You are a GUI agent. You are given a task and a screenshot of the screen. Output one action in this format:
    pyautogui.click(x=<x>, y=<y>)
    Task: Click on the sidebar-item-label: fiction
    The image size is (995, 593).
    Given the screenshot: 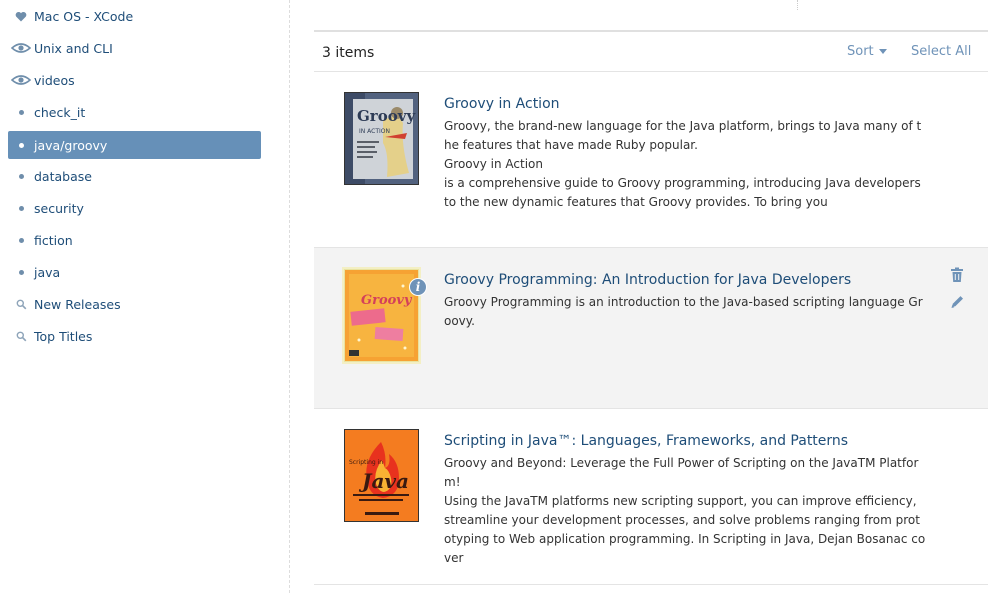 What is the action you would take?
    pyautogui.click(x=53, y=240)
    